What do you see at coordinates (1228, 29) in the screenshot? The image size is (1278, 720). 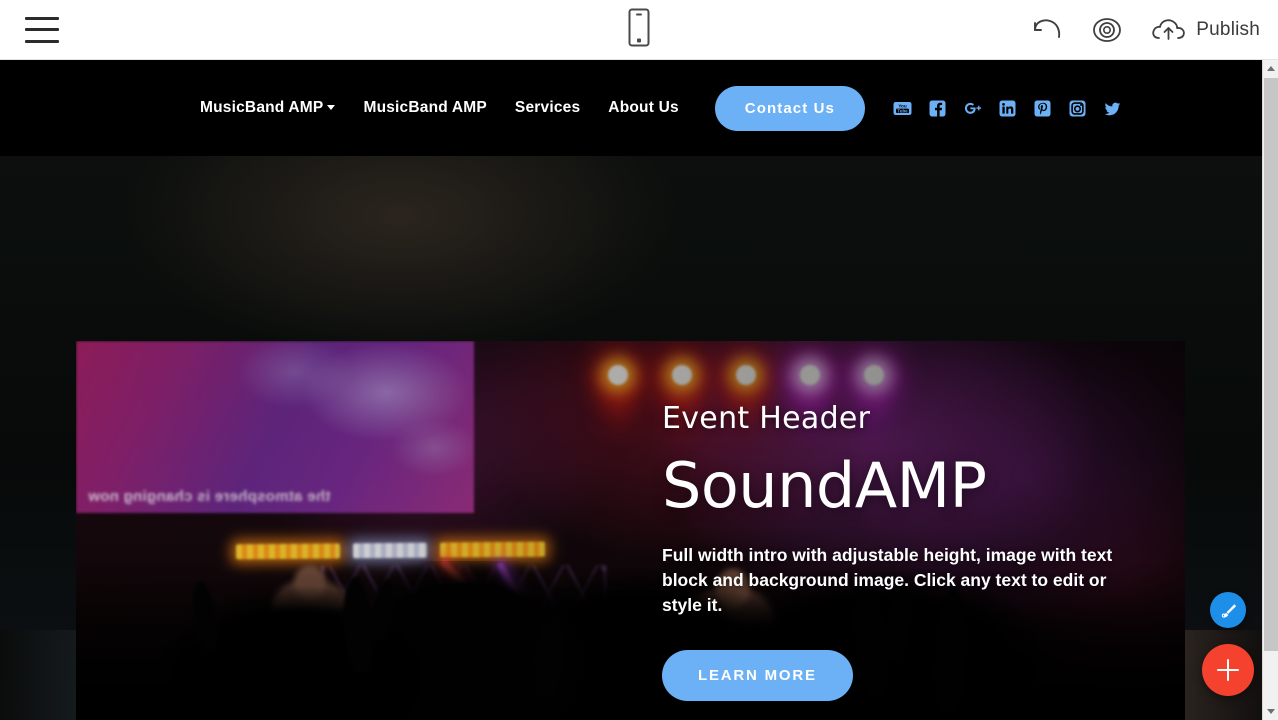 I see `publish-label: Publish` at bounding box center [1228, 29].